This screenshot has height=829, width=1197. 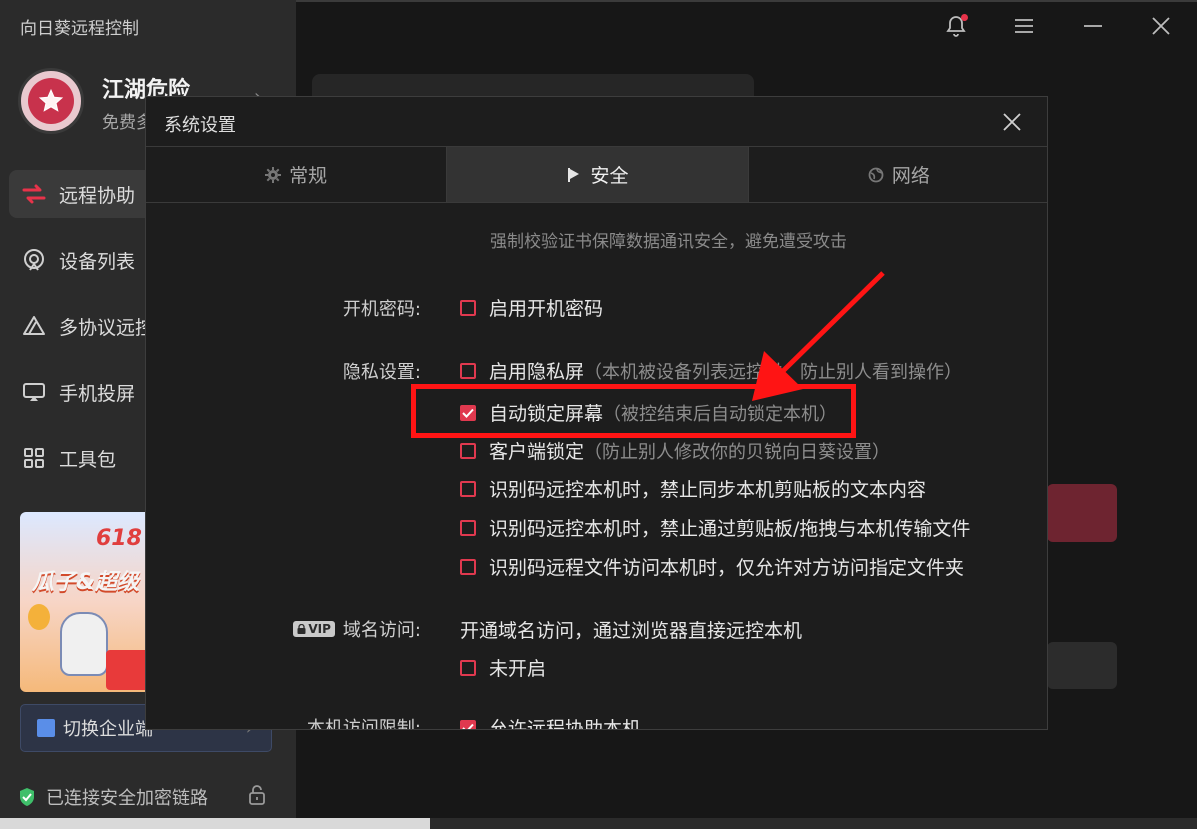 I want to click on building-icon, so click(x=46, y=728).